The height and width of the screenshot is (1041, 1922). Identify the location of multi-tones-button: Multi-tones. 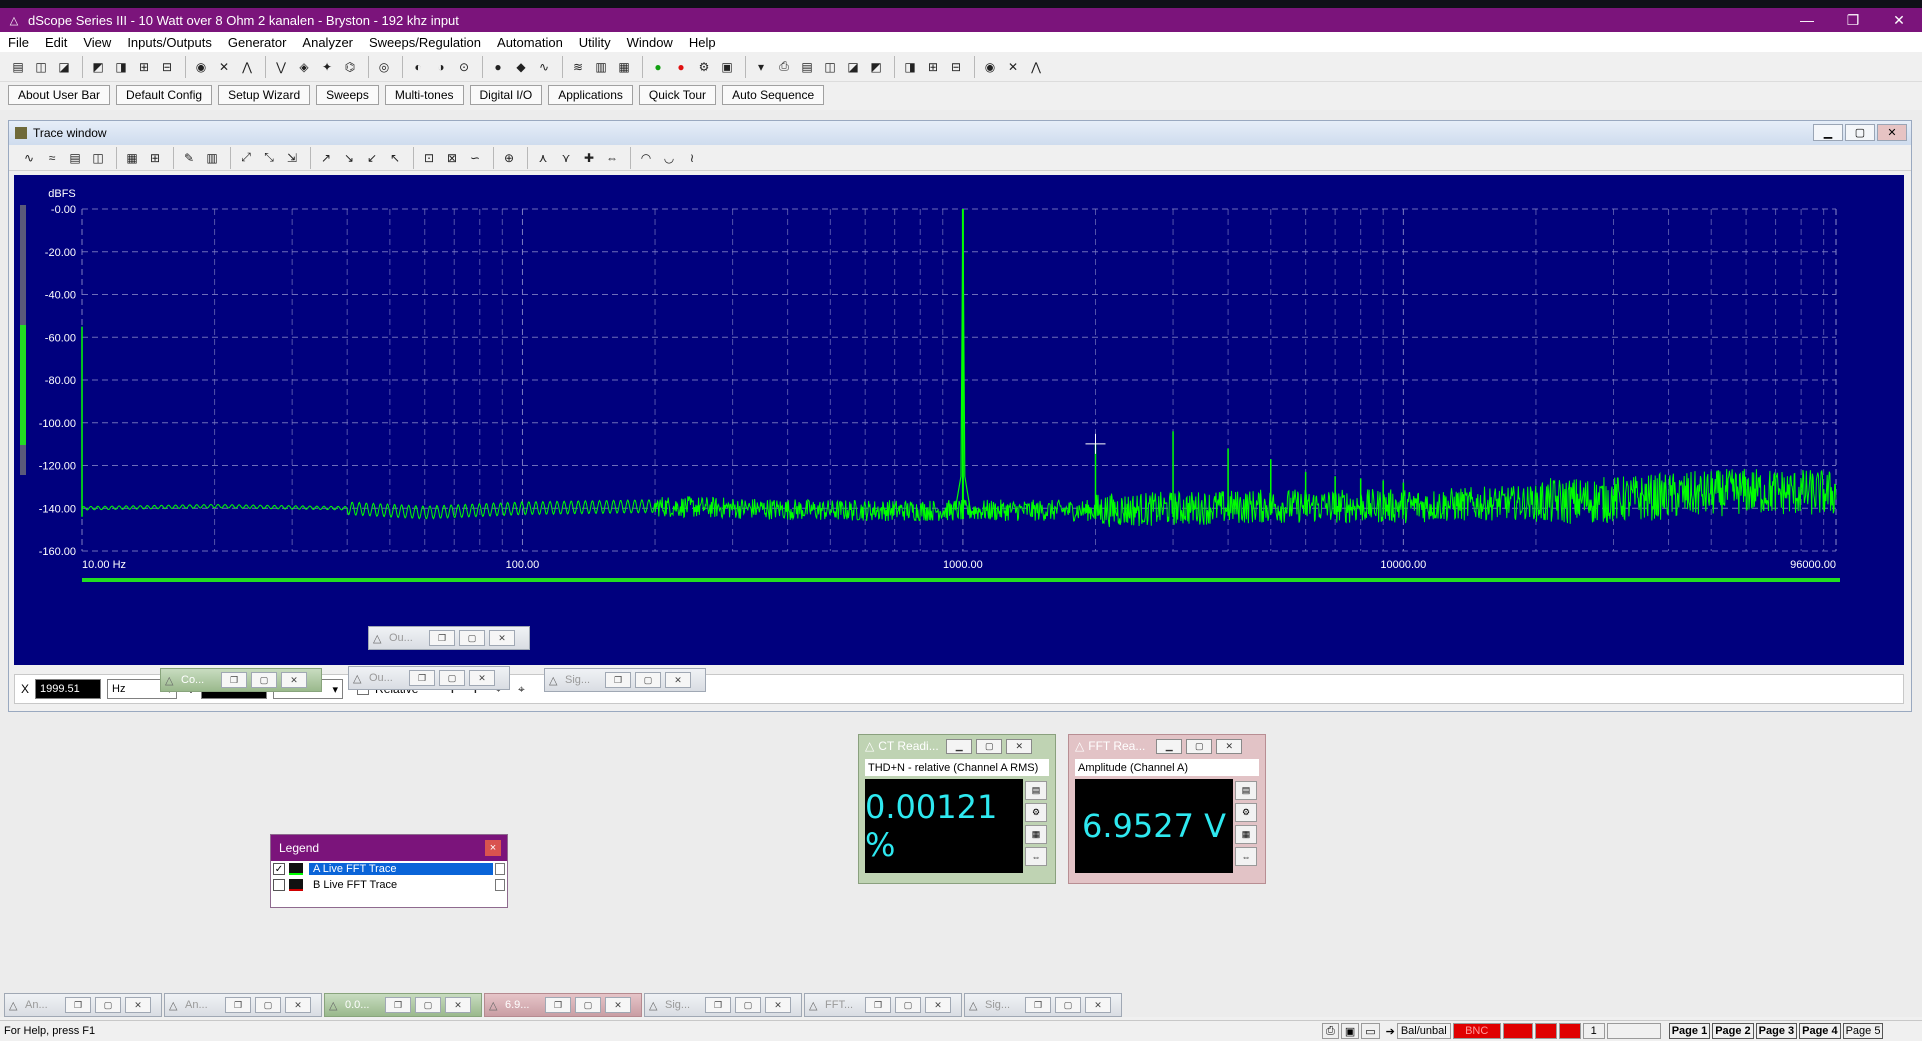
(424, 95).